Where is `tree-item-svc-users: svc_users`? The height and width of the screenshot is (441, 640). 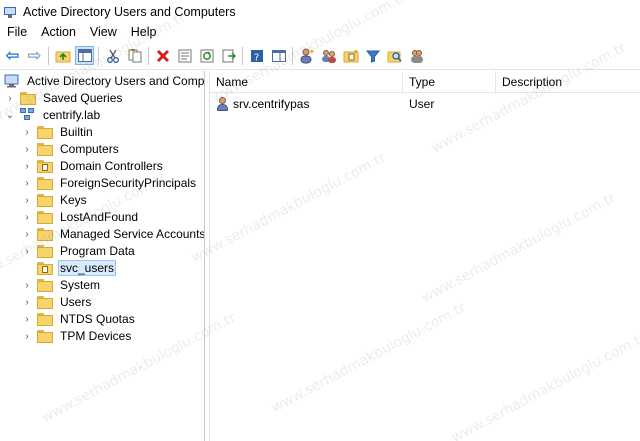
tree-item-svc-users: svc_users is located at coordinates (69, 268).